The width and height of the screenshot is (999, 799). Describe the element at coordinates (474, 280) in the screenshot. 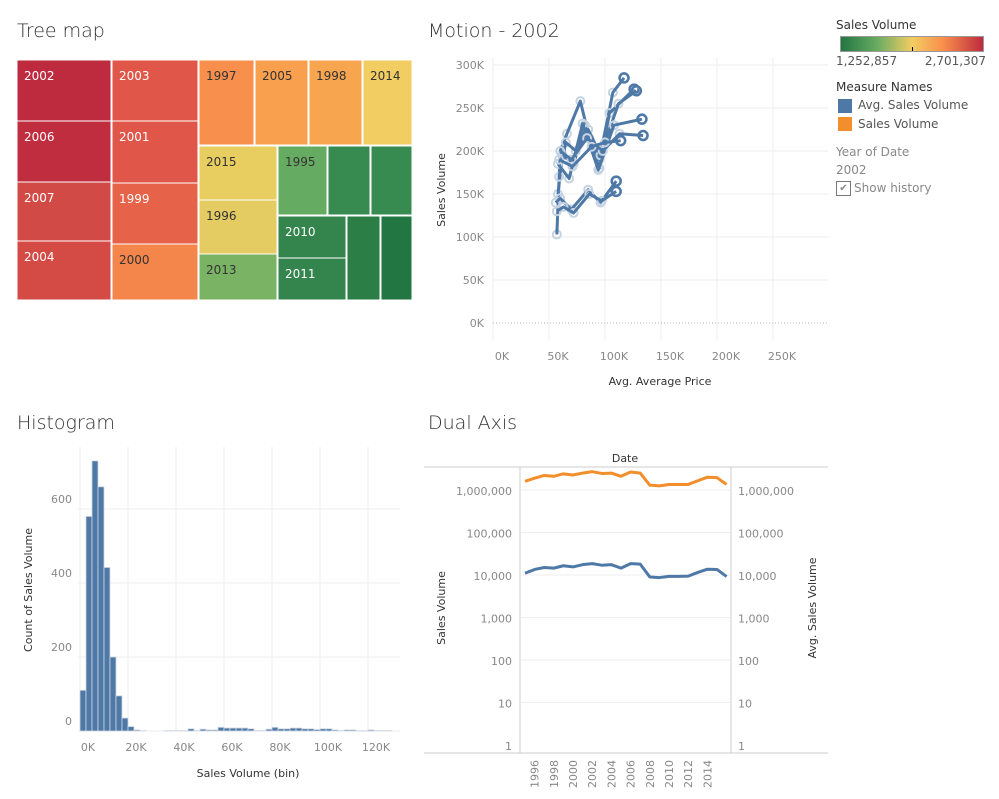

I see `y-tick-label: 50K` at that location.